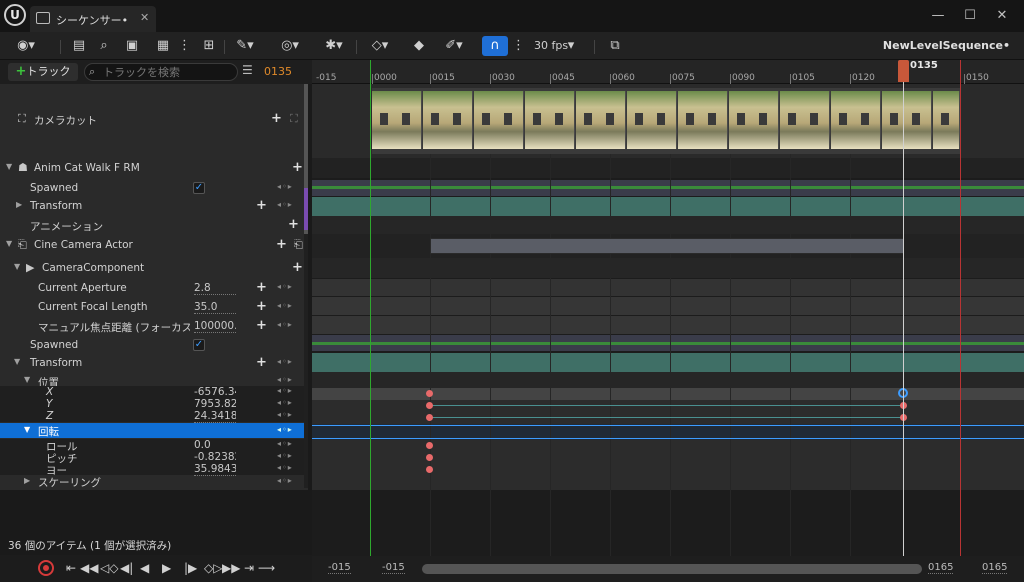 This screenshot has width=1024, height=582. Describe the element at coordinates (1002, 16) in the screenshot. I see `close-window-button: ✕` at that location.